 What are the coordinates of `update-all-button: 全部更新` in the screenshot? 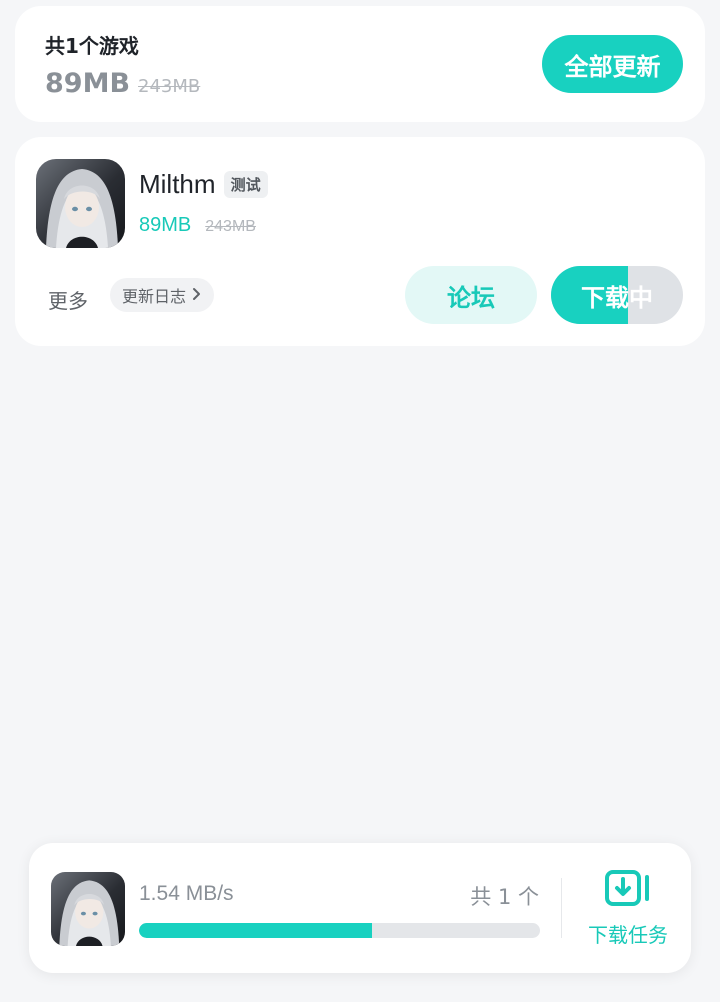 It's located at (612, 64).